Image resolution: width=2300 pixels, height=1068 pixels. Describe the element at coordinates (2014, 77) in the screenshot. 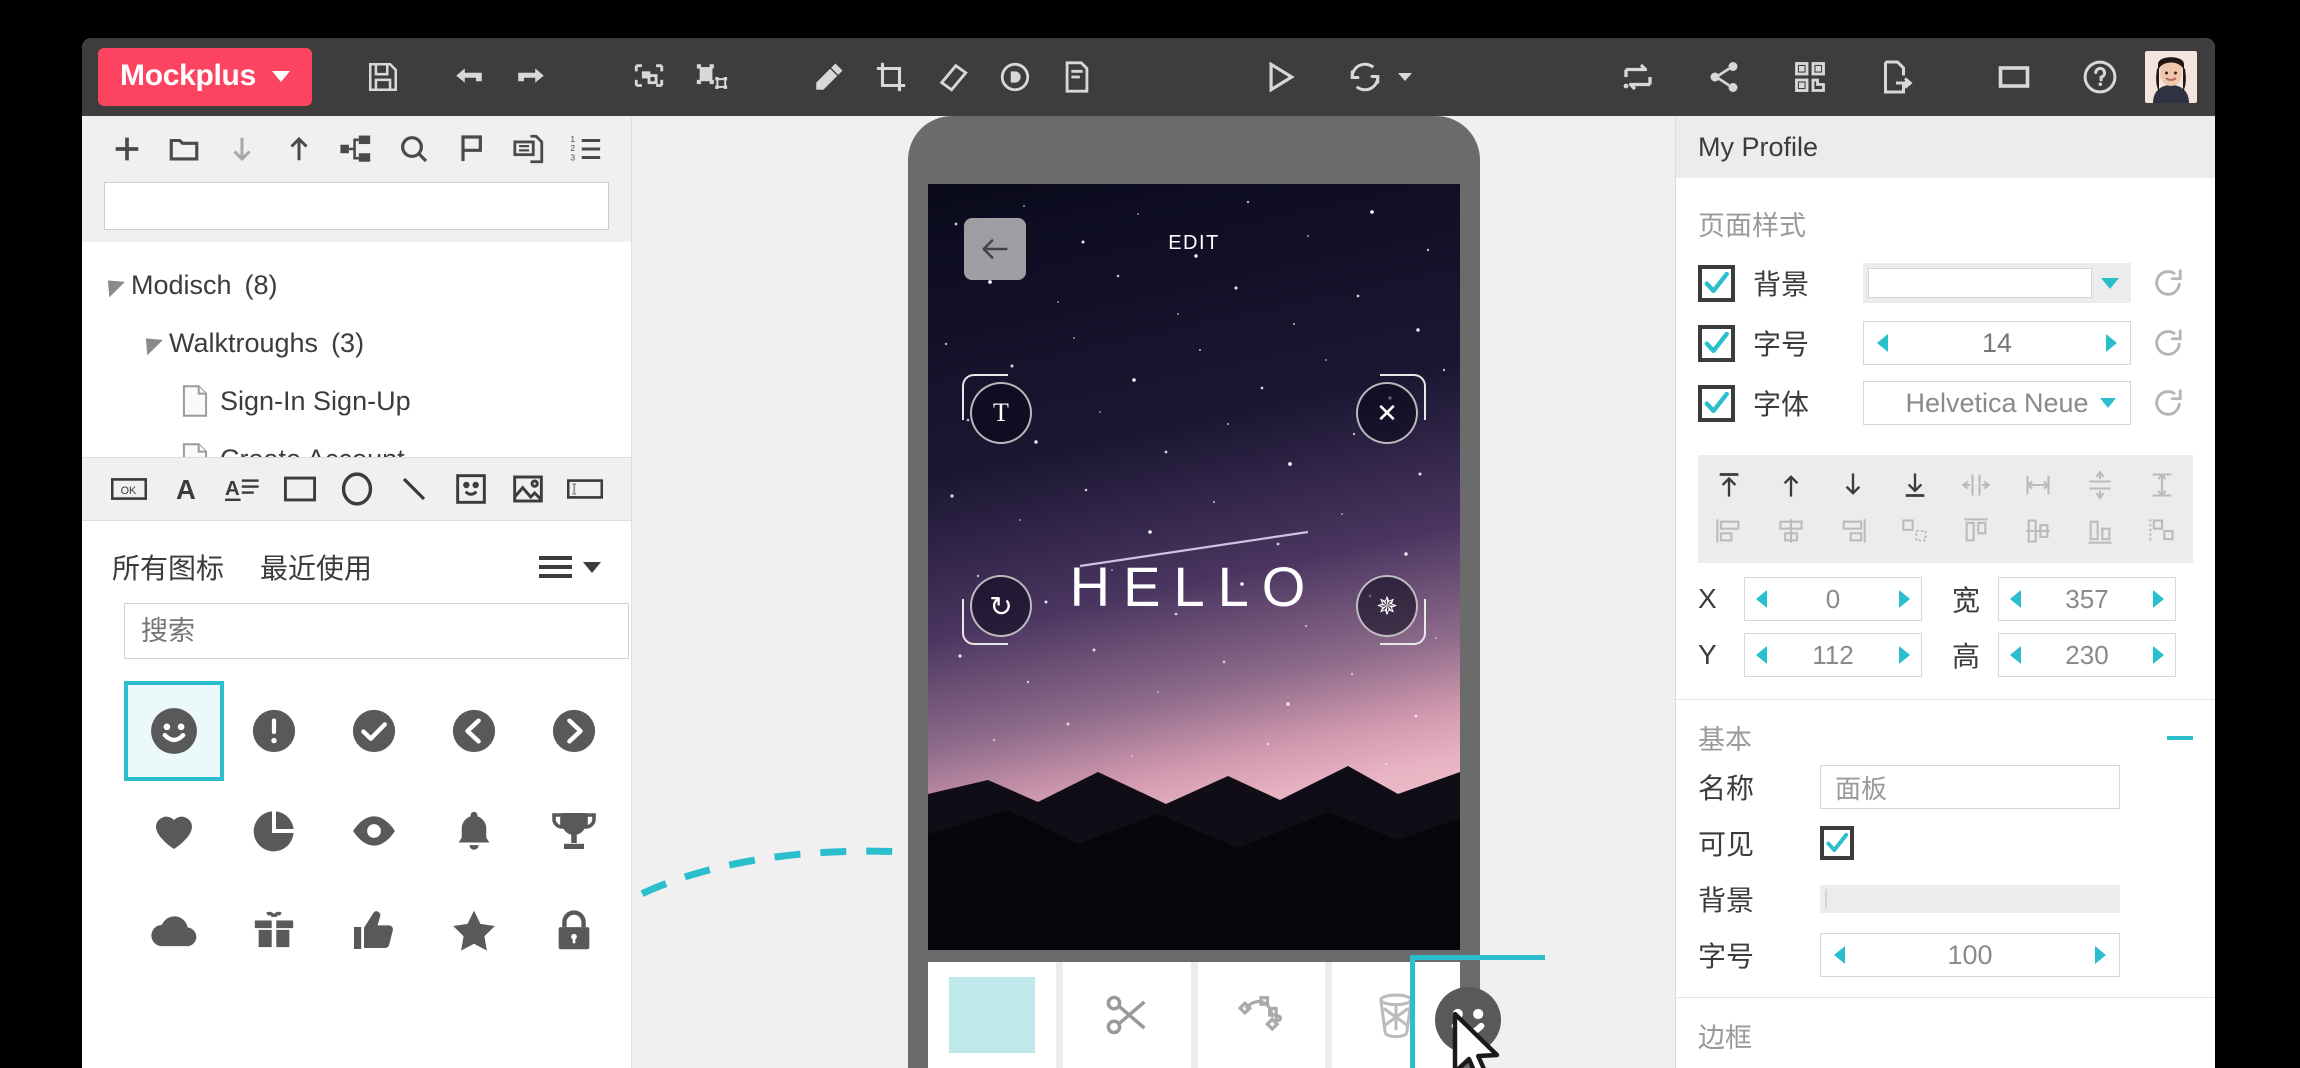

I see `window-icon` at that location.